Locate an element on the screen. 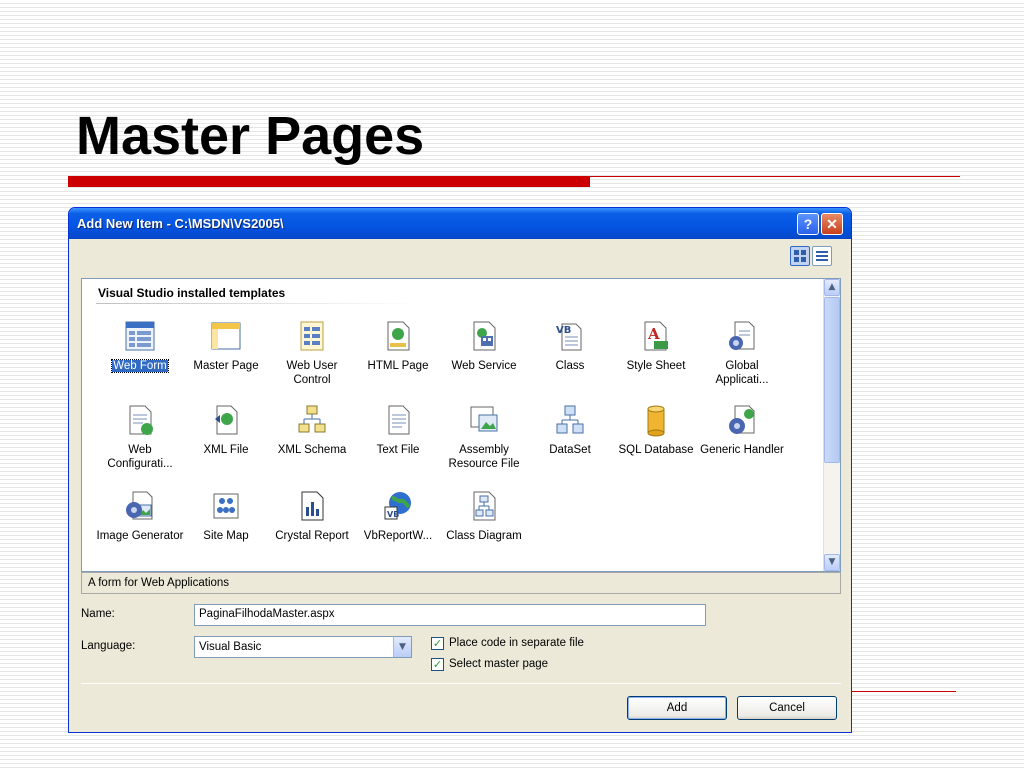  template-text-file: Text File is located at coordinates (398, 444).